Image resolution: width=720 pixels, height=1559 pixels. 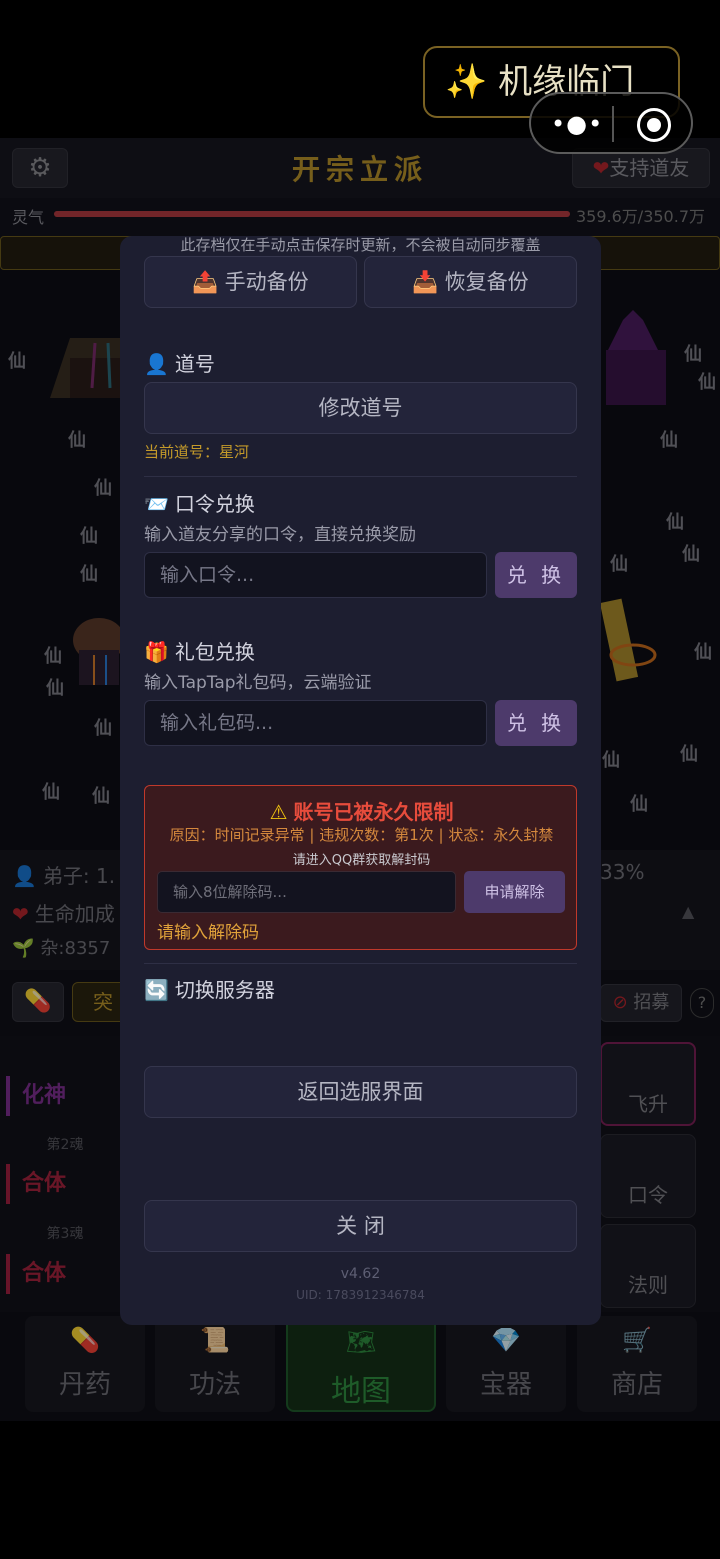 What do you see at coordinates (654, 125) in the screenshot?
I see `target-close-icon` at bounding box center [654, 125].